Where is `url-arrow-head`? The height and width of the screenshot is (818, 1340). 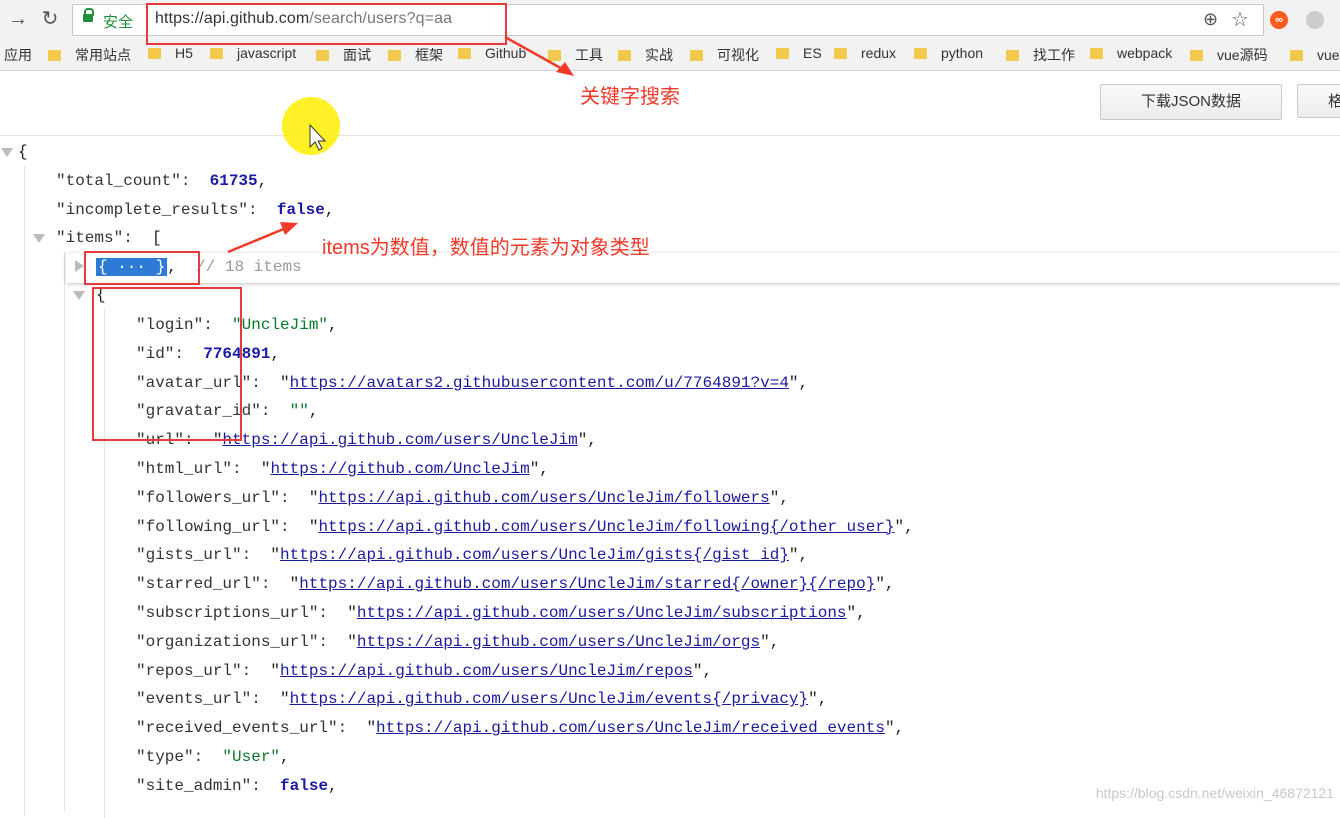 url-arrow-head is located at coordinates (565, 69).